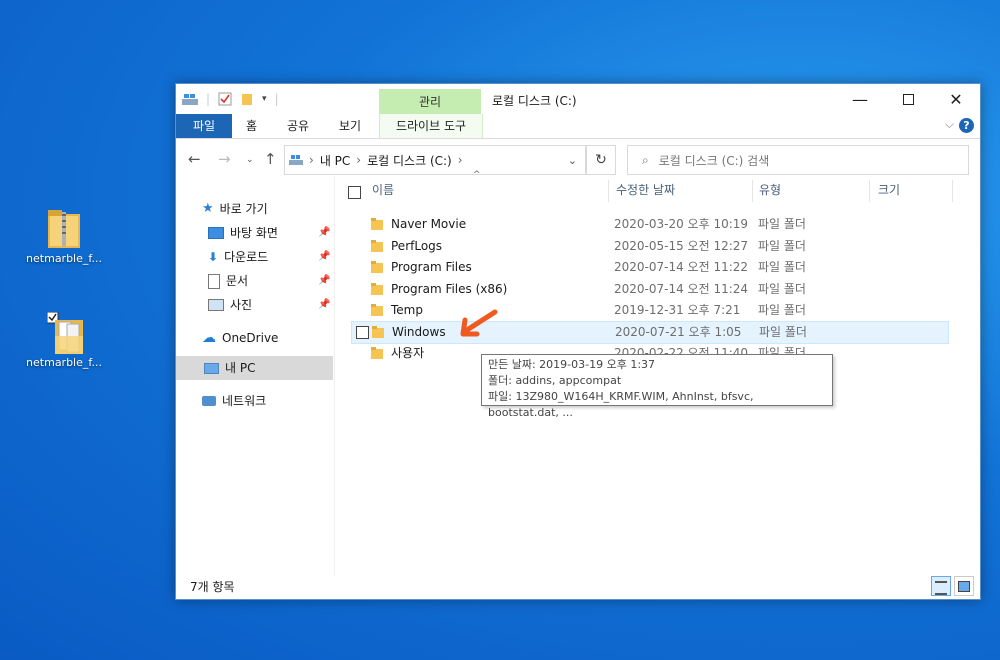 This screenshot has height=660, width=1000. What do you see at coordinates (572, 364) in the screenshot?
I see `tooltip-created: 만든 날짜: 2019-03-19 오후 1:37` at bounding box center [572, 364].